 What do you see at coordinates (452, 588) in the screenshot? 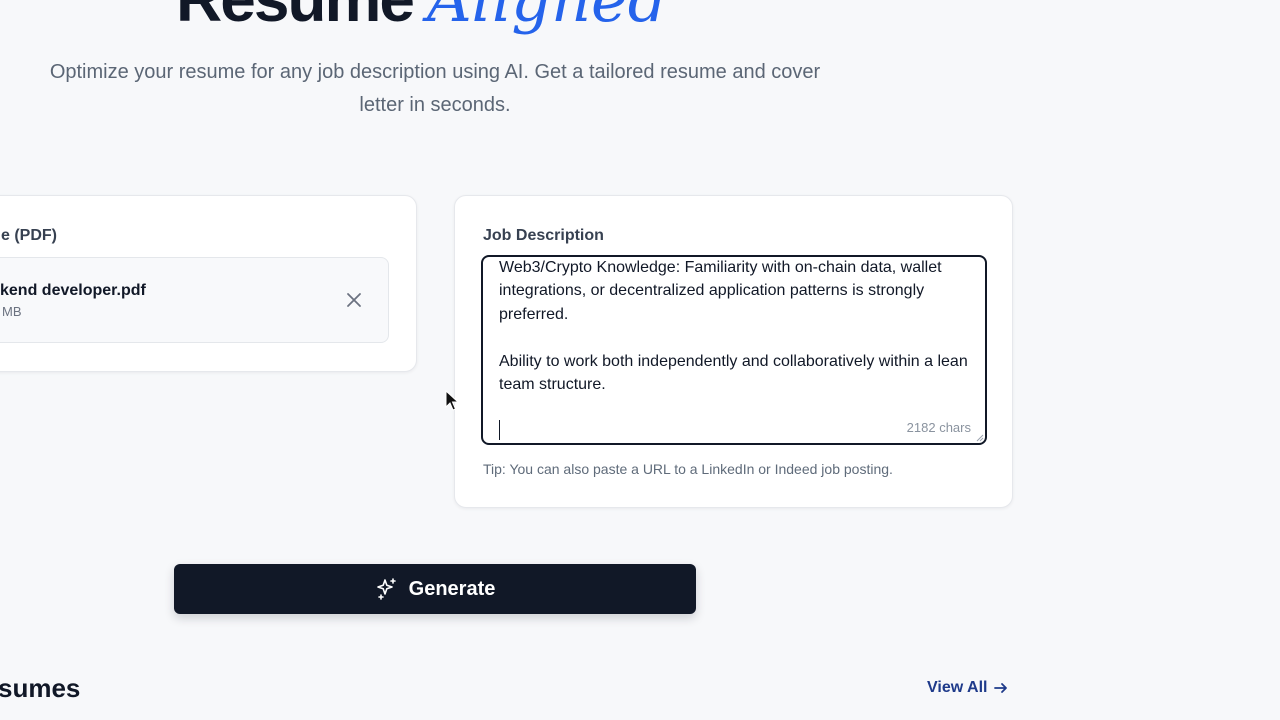
I see `generate-button-label: Generate` at bounding box center [452, 588].